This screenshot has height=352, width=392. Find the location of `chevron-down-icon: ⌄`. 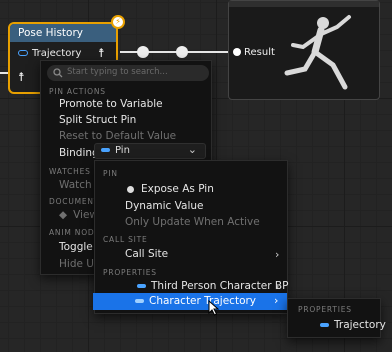

chevron-down-icon: ⌄ is located at coordinates (192, 149).